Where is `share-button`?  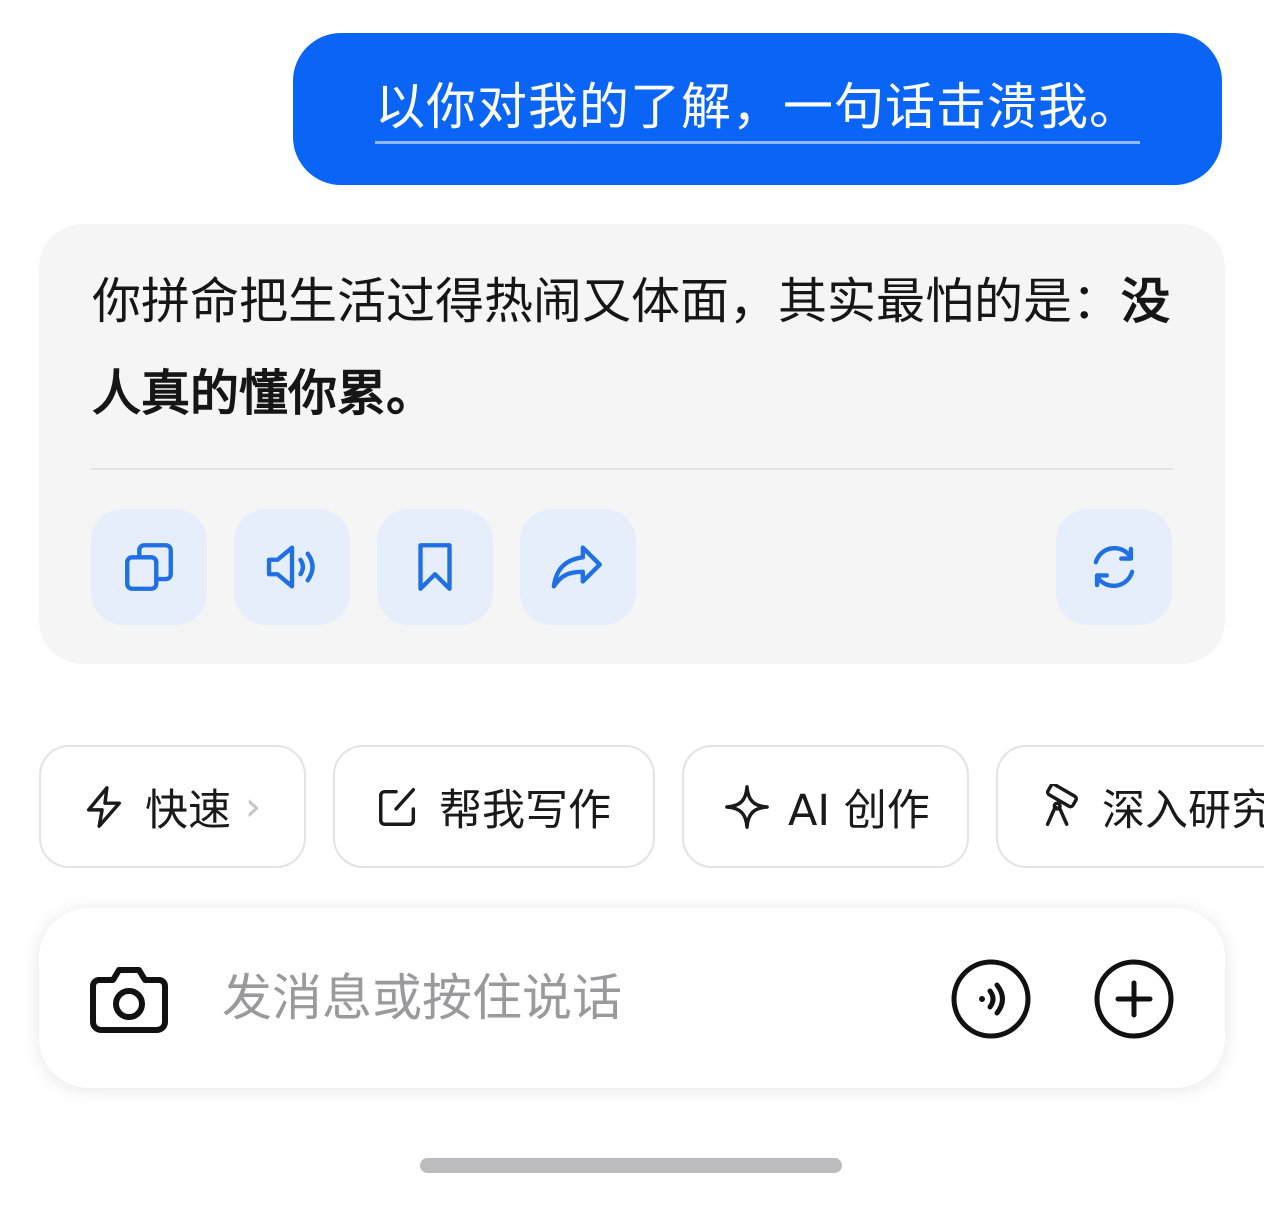 share-button is located at coordinates (578, 567).